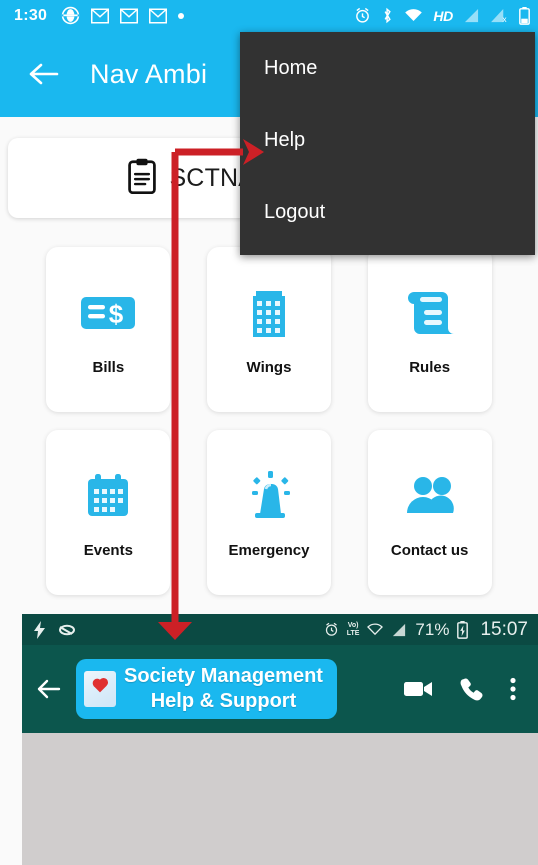 The height and width of the screenshot is (865, 538). Describe the element at coordinates (67, 630) in the screenshot. I see `vpn-icon` at that location.